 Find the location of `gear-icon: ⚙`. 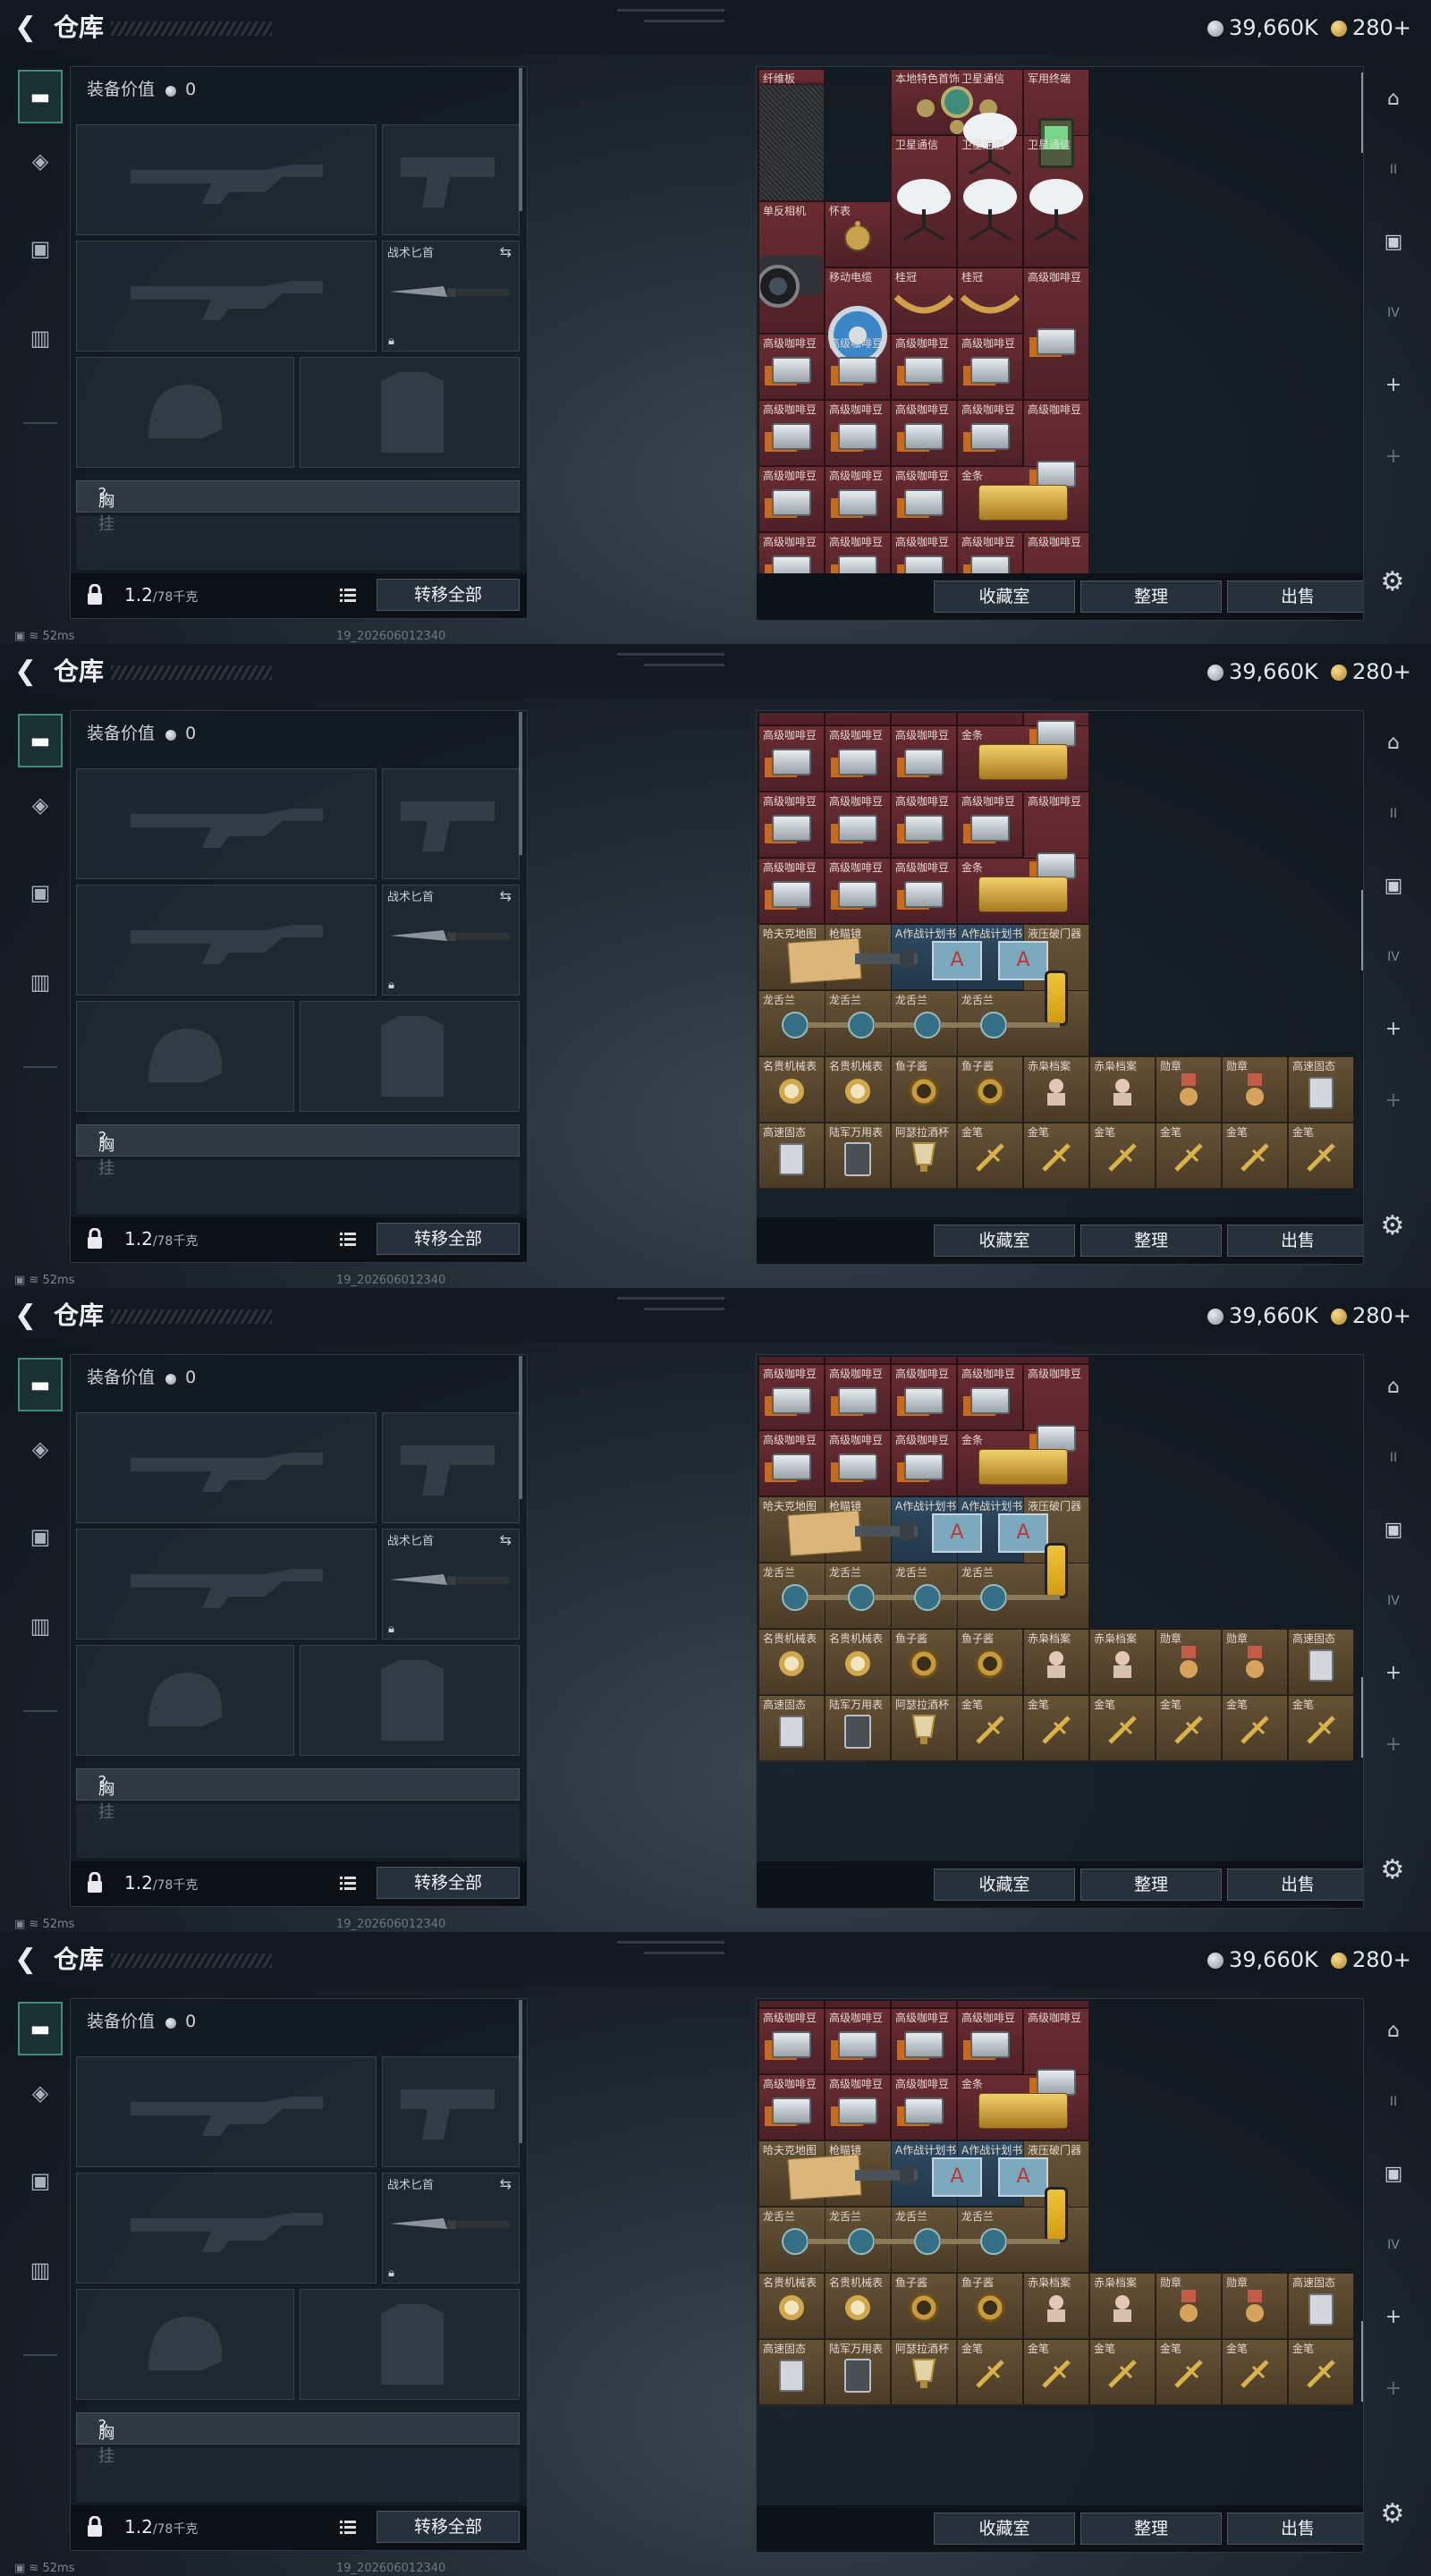

gear-icon: ⚙ is located at coordinates (1393, 582).